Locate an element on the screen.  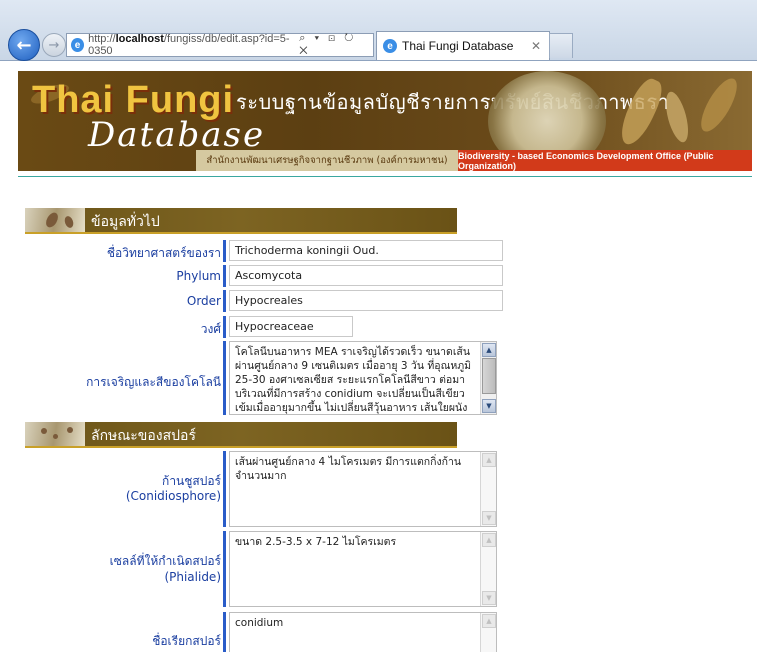
tab-close-icon: ✕ is located at coordinates (536, 46).